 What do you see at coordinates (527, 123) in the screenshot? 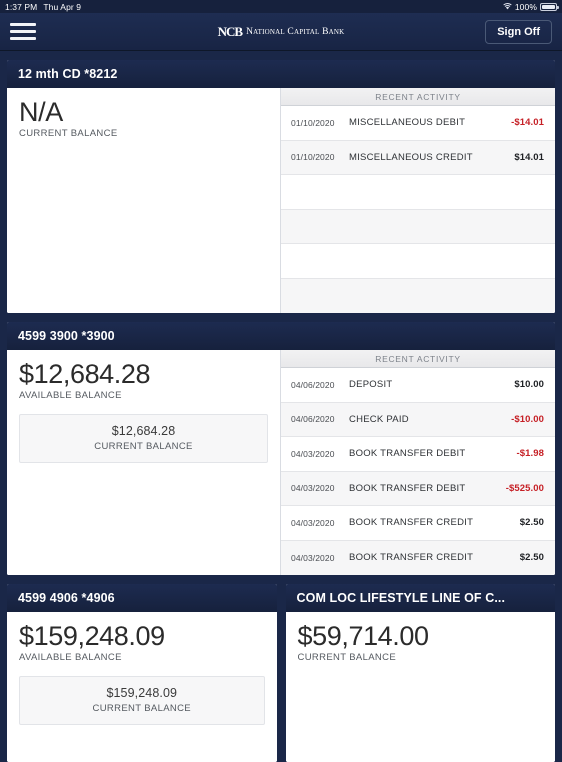
I see `transaction-amount: -$14.01` at bounding box center [527, 123].